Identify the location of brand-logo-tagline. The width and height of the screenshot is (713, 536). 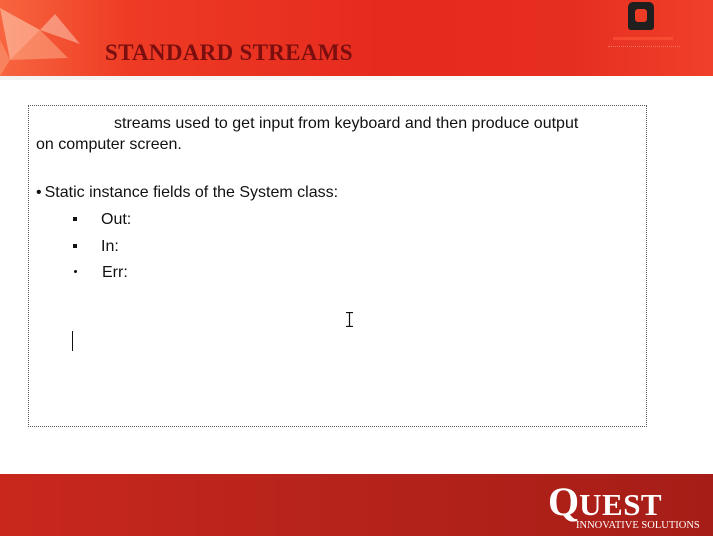
(644, 48).